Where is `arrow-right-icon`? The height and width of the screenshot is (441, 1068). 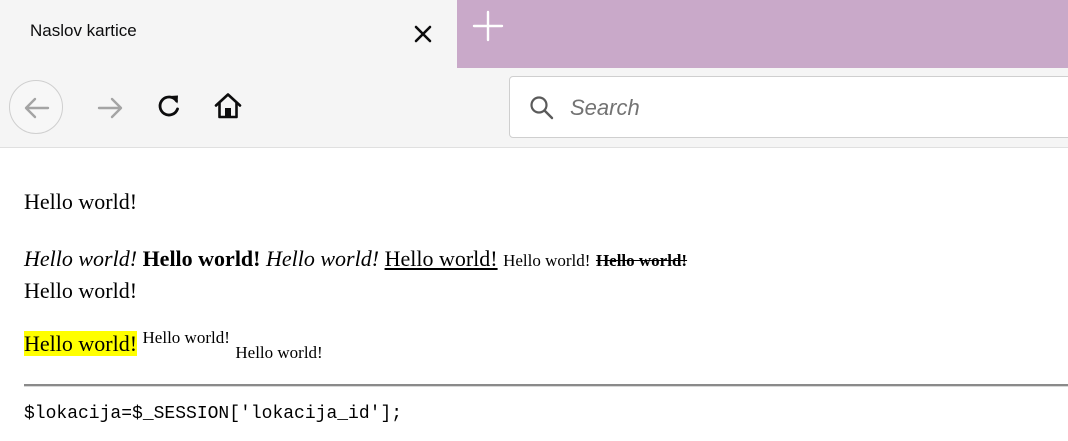 arrow-right-icon is located at coordinates (110, 108).